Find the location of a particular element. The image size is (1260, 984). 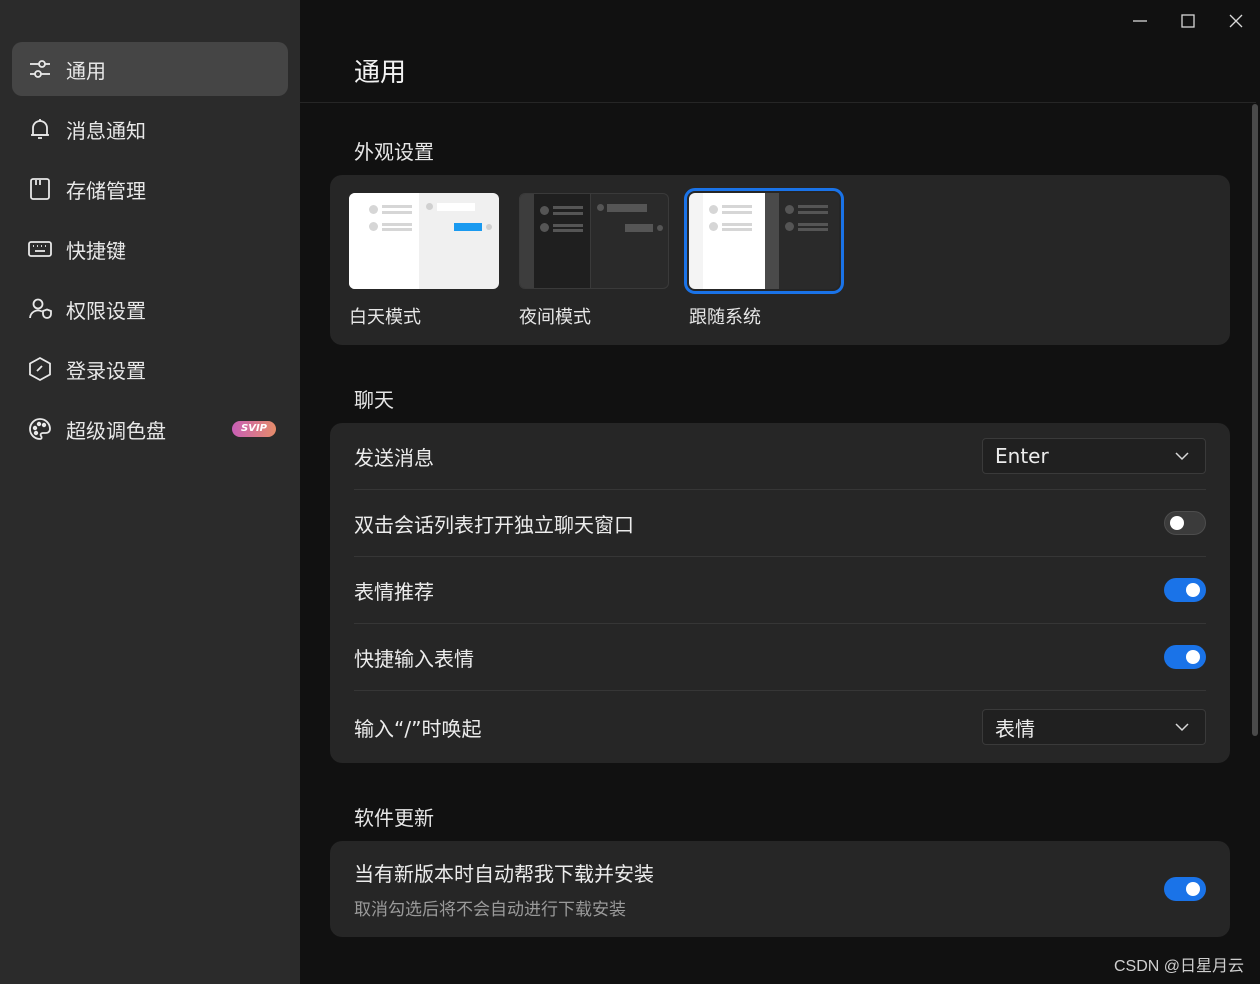

storage-card-icon is located at coordinates (40, 189).